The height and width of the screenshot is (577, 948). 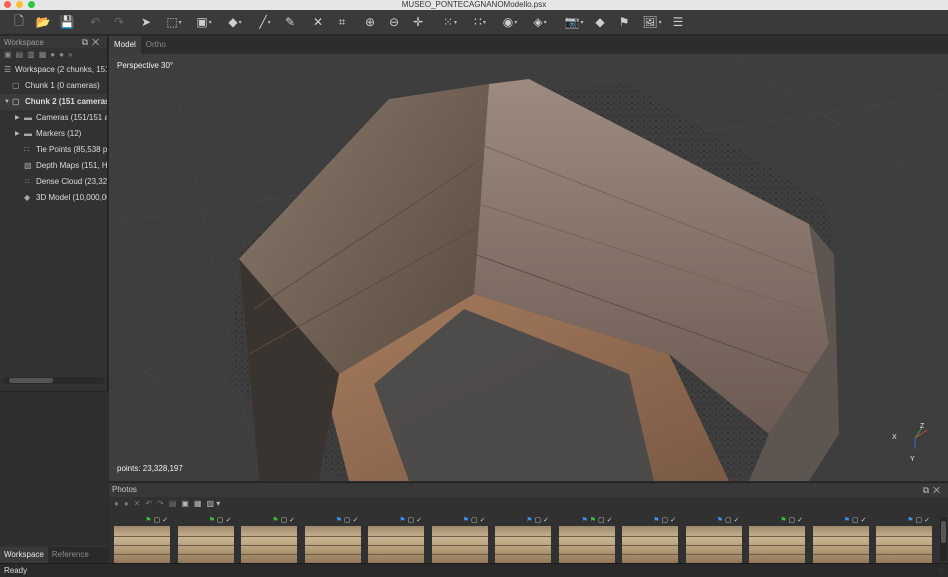 I want to click on show-cameras-icon: ◆, so click(x=600, y=22).